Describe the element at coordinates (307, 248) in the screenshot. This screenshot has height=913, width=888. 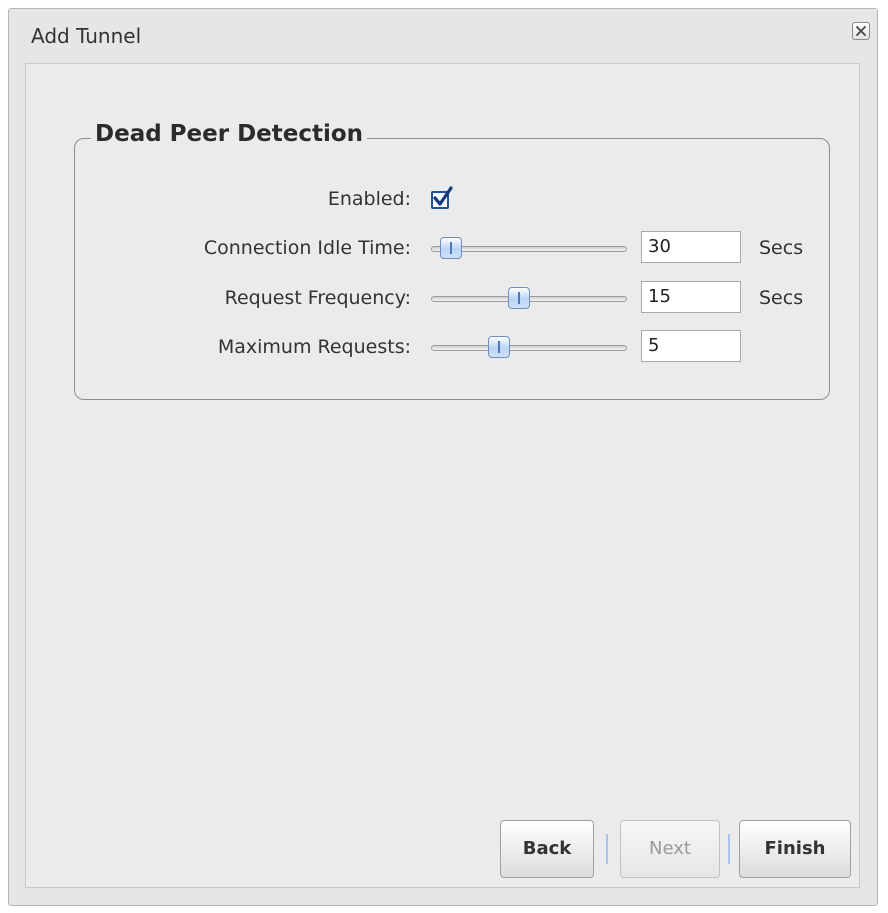
I see `connection-idle-time-label: Connection Idle Time:` at that location.